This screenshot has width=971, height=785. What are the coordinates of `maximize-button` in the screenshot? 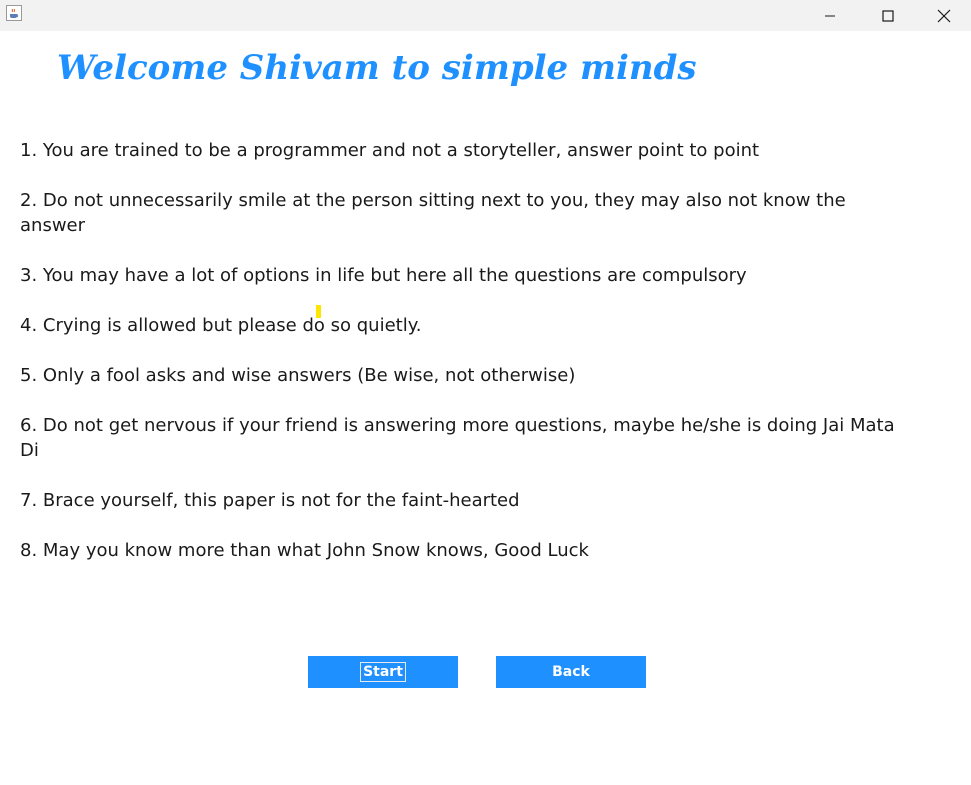 It's located at (888, 15).